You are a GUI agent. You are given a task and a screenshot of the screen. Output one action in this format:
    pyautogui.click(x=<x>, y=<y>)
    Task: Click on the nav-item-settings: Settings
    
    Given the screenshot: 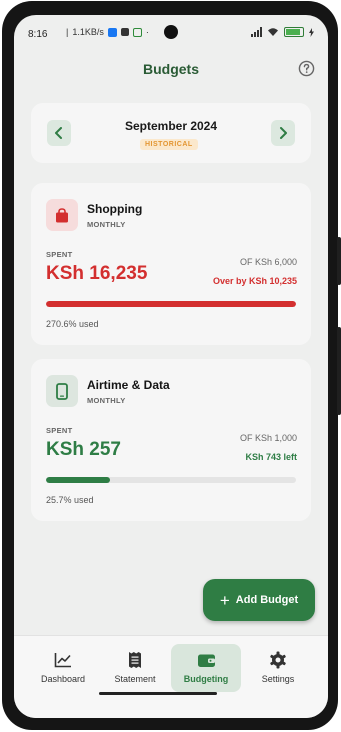 What is the action you would take?
    pyautogui.click(x=278, y=668)
    